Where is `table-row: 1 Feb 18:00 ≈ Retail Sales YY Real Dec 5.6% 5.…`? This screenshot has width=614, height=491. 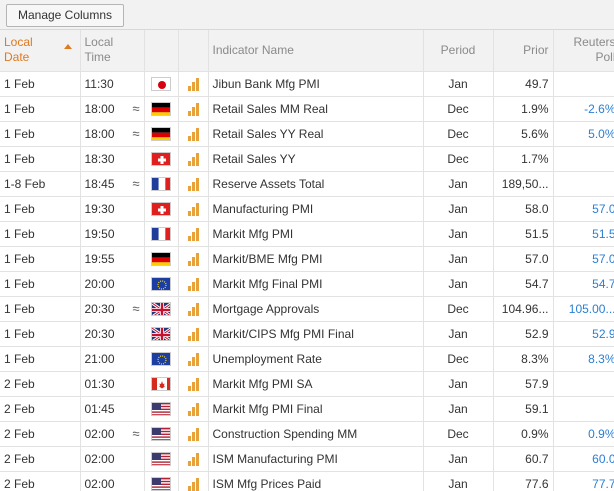
table-row: 1 Feb 18:00 ≈ Retail Sales YY Real Dec 5.6% 5.… is located at coordinates (307, 134).